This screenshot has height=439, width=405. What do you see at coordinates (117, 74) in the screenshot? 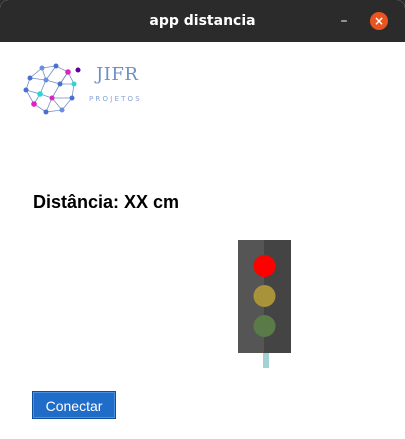
I see `logo-name: JIFR` at bounding box center [117, 74].